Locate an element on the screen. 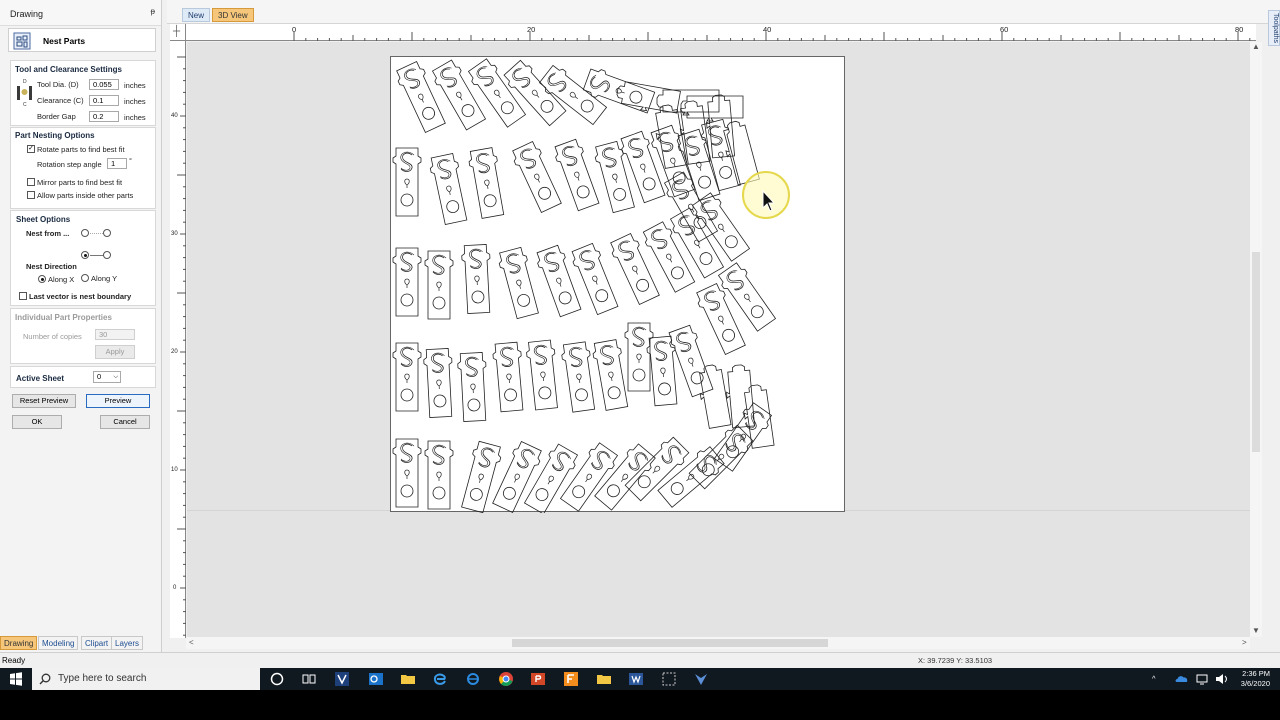 The image size is (1280, 720). taskbar-search-box: Type here to search is located at coordinates (146, 679).